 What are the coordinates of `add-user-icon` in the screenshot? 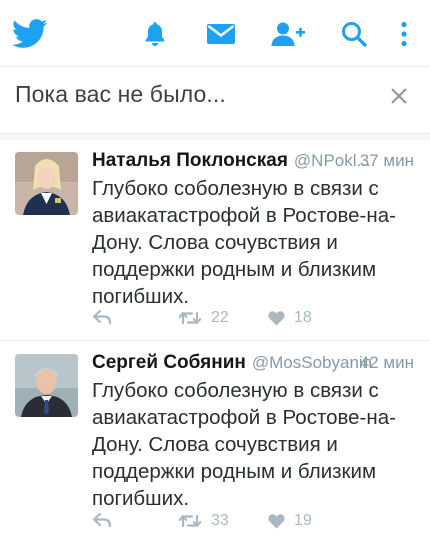 It's located at (288, 34).